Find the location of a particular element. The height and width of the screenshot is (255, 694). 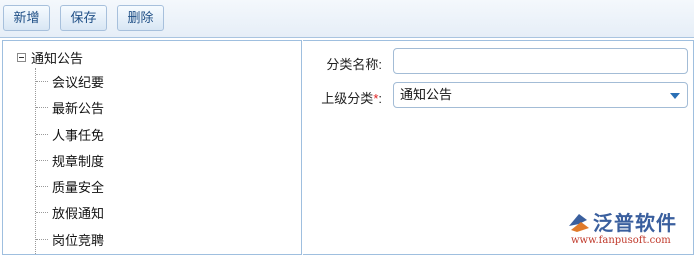

label-colon: : is located at coordinates (380, 98).